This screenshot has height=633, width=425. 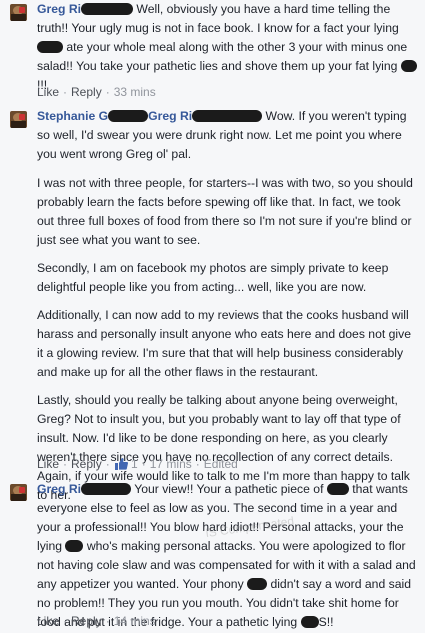 I want to click on edited-label: Edited, so click(x=221, y=464).